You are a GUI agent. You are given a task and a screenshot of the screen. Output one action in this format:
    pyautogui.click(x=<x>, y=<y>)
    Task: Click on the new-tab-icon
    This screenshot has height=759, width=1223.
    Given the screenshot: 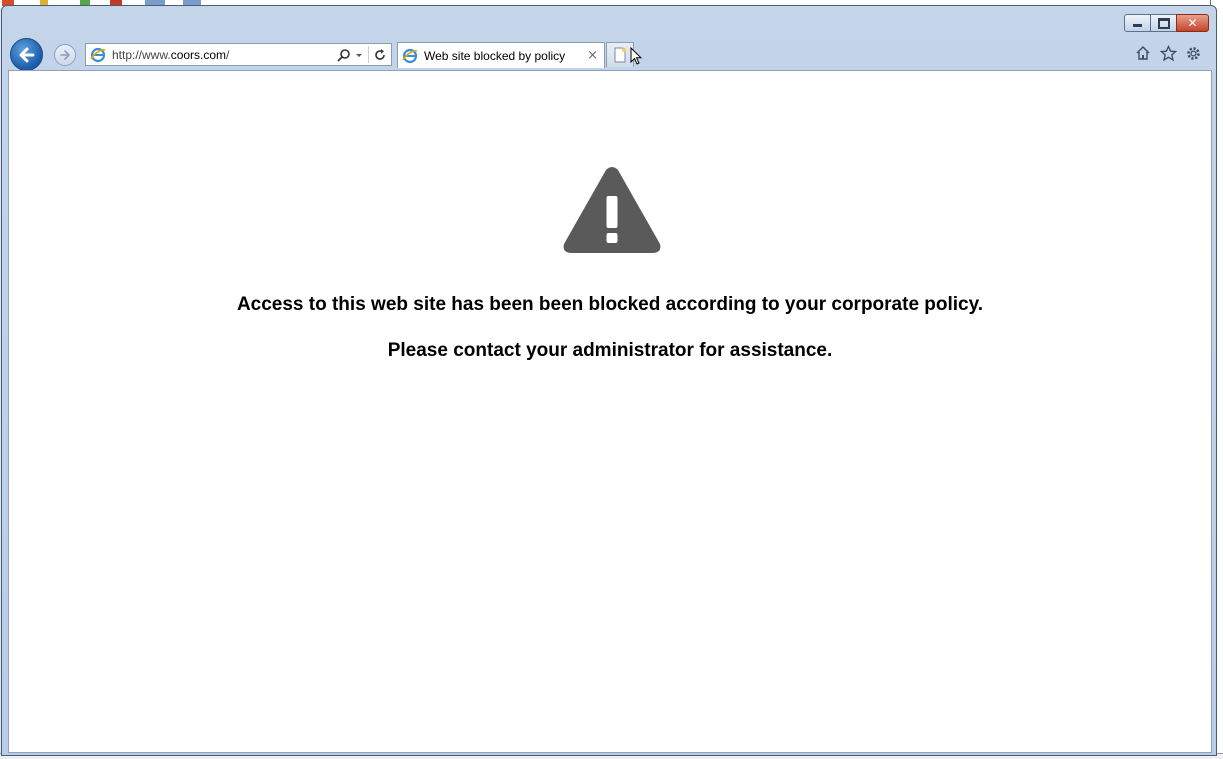 What is the action you would take?
    pyautogui.click(x=620, y=55)
    